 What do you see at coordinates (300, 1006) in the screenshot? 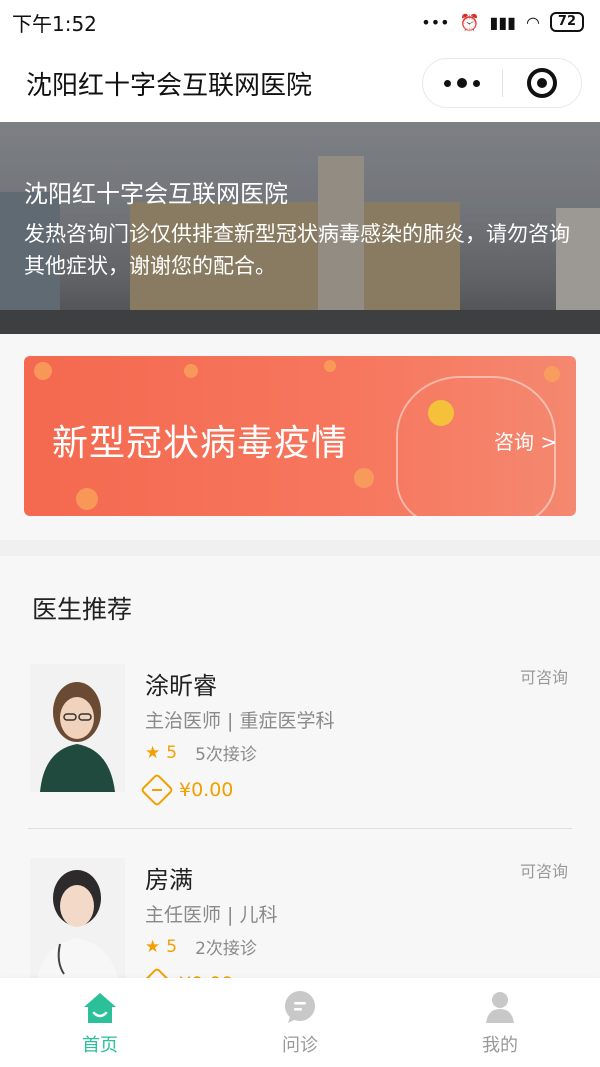
I see `chat-icon` at bounding box center [300, 1006].